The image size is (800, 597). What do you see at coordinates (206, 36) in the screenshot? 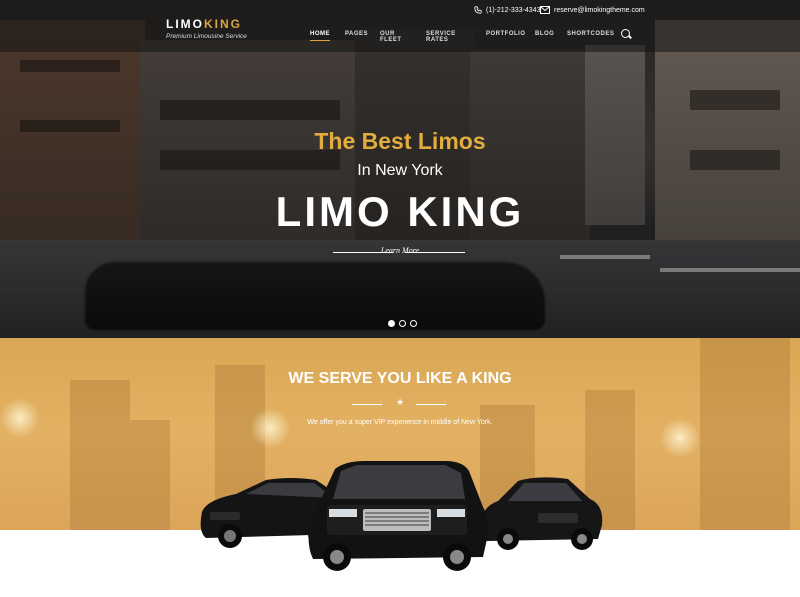
I see `site-tagline: Premium Limousine Service` at bounding box center [206, 36].